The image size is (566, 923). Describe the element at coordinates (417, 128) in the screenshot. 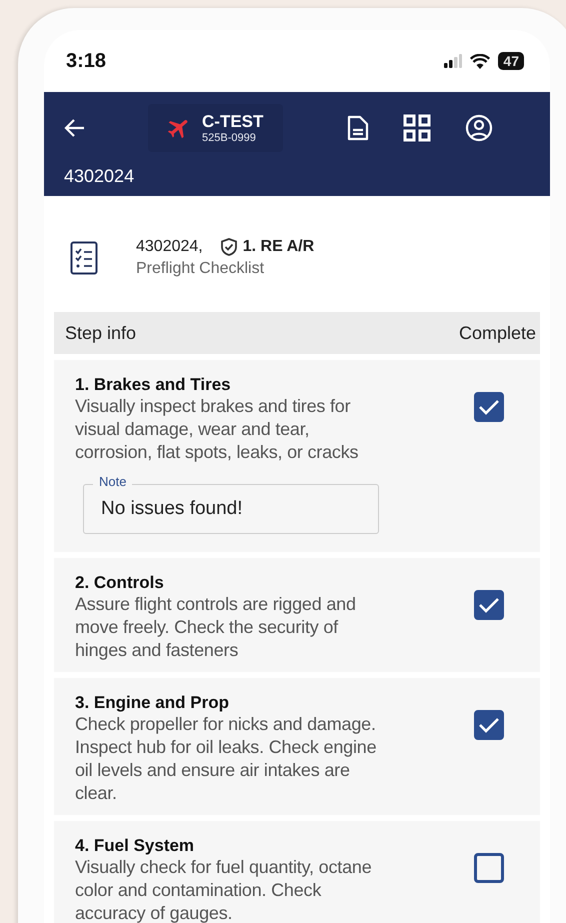

I see `grid-icon` at that location.